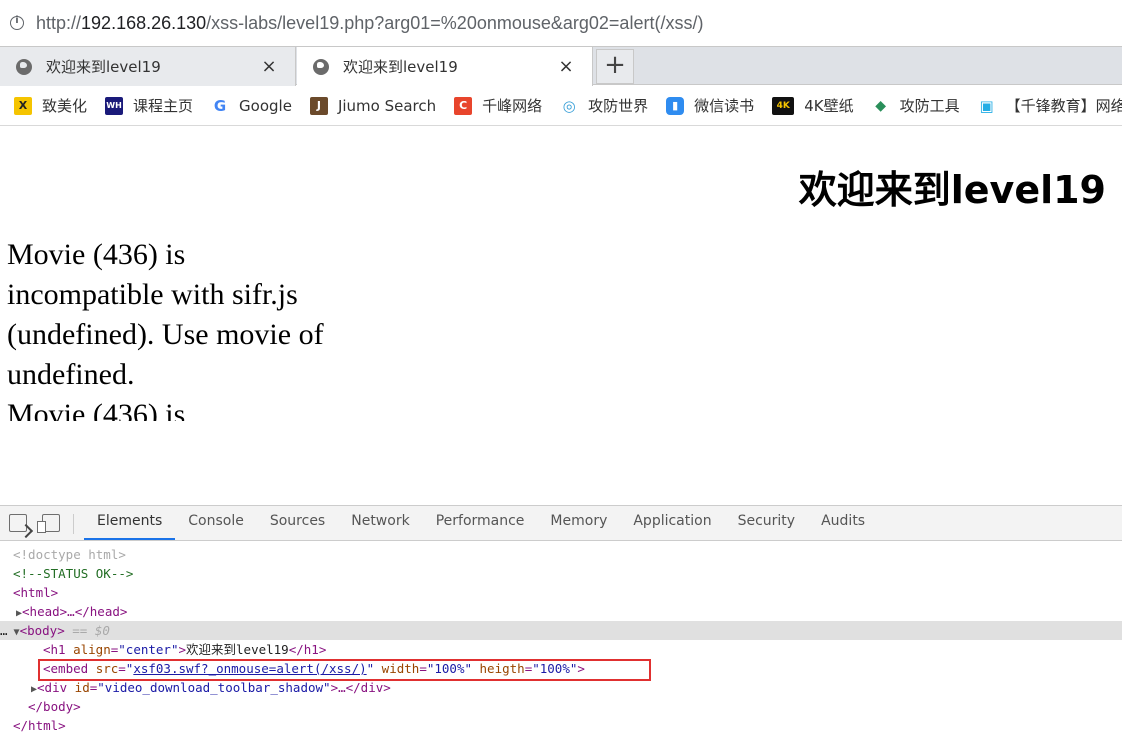 The image size is (1122, 732). I want to click on url-prefix: http://, so click(59, 22).